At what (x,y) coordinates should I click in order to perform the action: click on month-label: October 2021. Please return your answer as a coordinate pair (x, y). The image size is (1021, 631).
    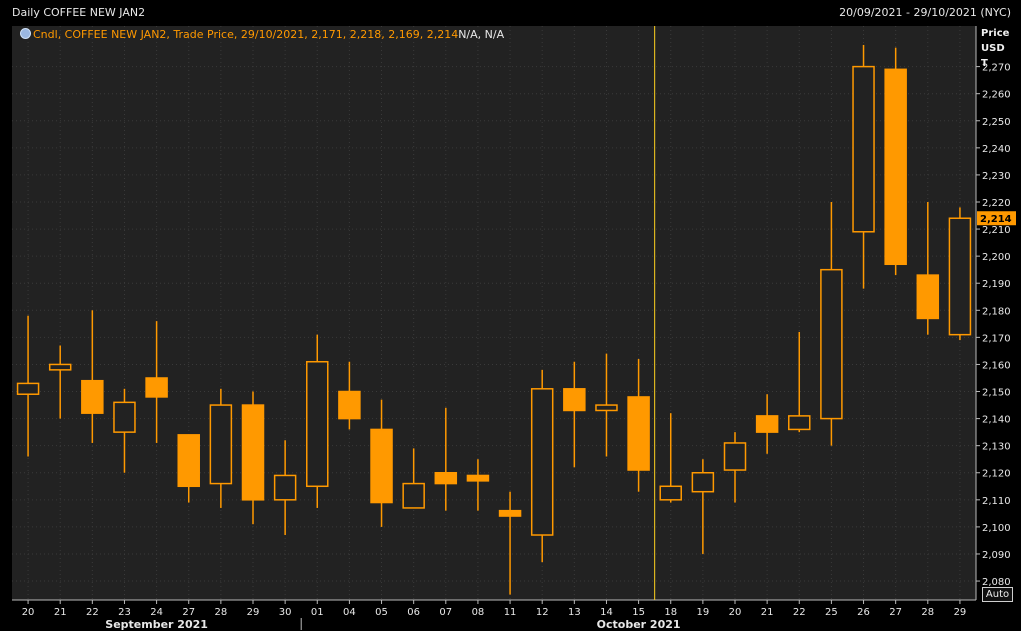
    Looking at the image, I should click on (639, 624).